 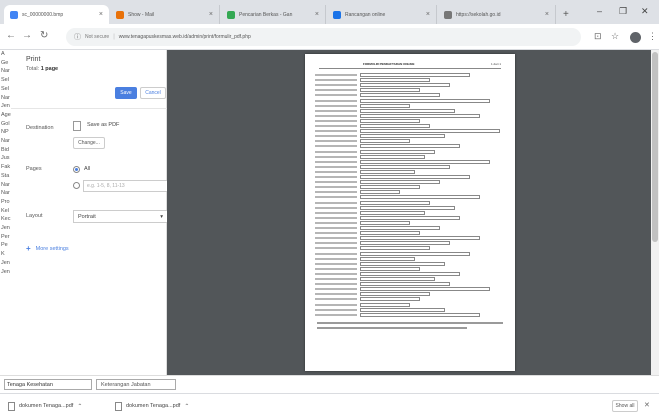 I want to click on not-secure-label: Not secure, so click(x=97, y=37).